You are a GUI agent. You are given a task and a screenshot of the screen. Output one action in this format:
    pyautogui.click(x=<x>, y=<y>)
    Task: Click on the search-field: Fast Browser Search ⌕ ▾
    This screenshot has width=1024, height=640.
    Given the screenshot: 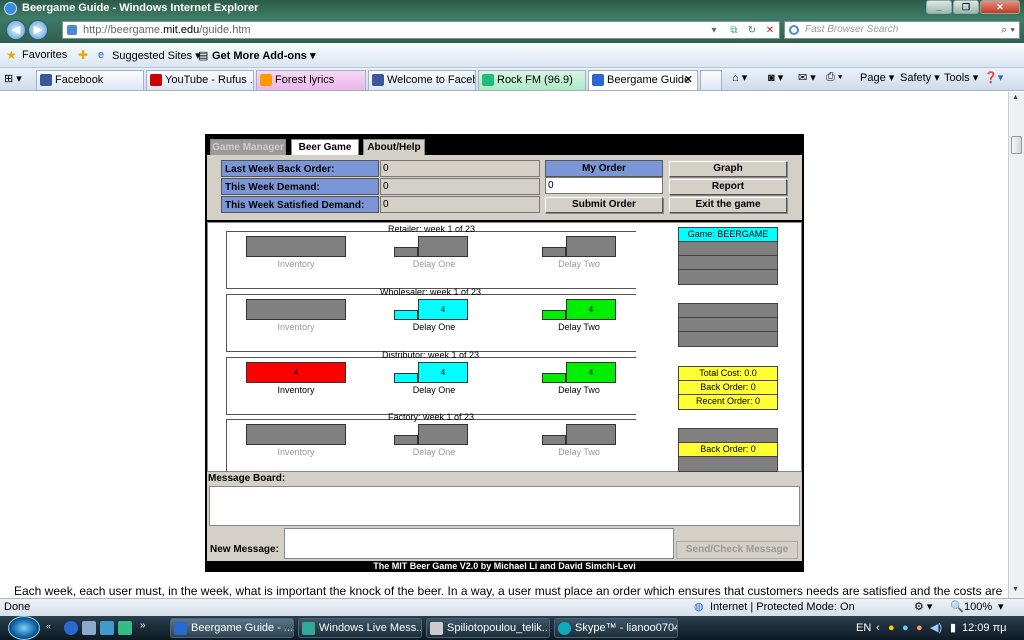 What is the action you would take?
    pyautogui.click(x=902, y=30)
    